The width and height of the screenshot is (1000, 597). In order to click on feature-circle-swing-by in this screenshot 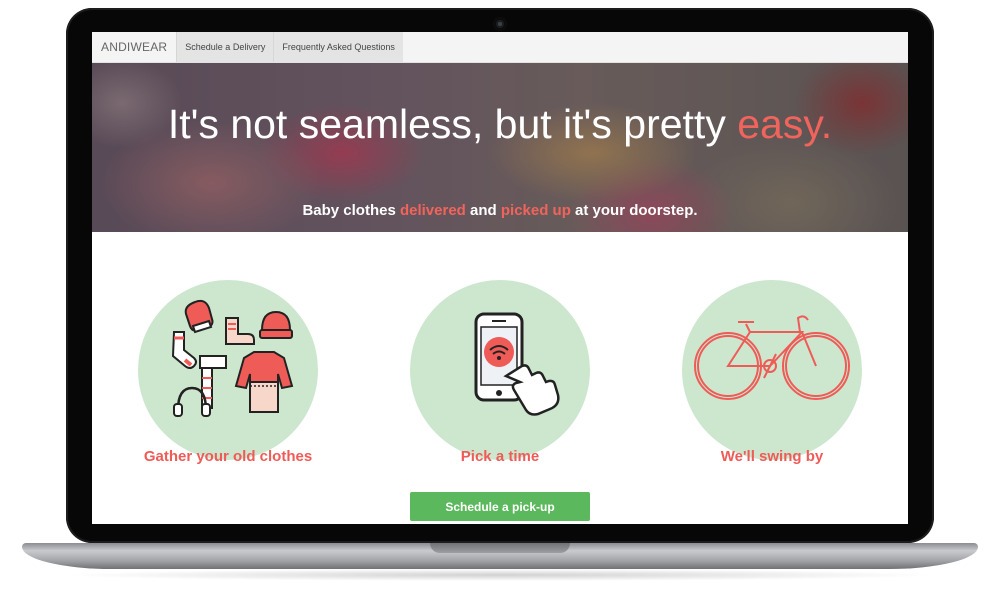, I will do `click(772, 370)`.